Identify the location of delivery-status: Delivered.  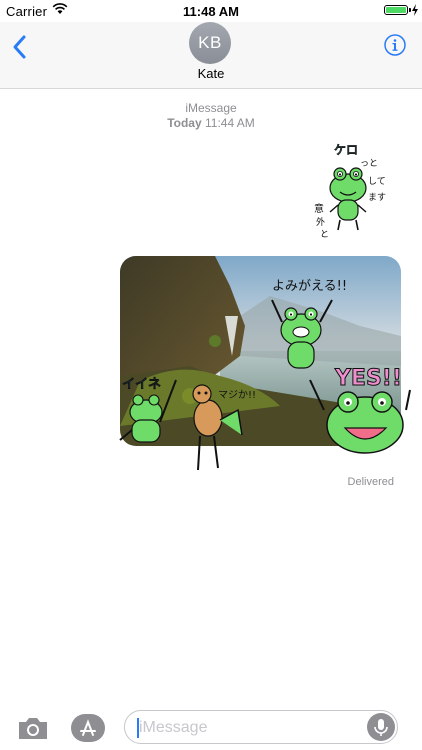
(370, 482).